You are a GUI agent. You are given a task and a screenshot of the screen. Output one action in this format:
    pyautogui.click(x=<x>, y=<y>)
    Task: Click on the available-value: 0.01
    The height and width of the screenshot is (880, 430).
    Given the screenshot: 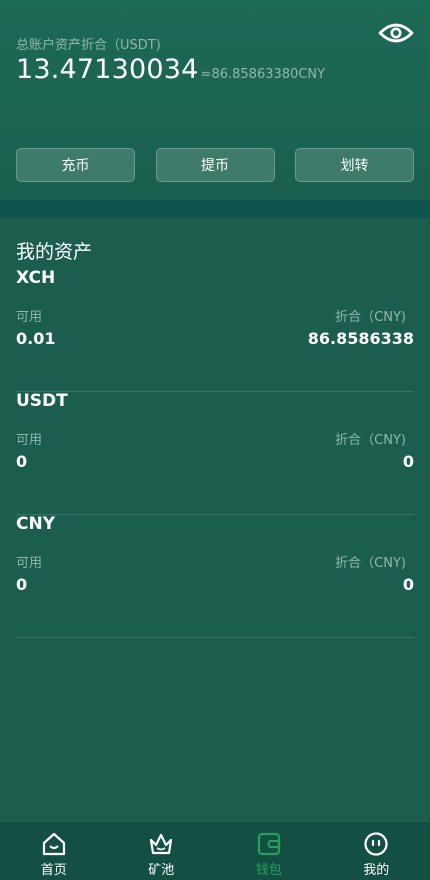 What is the action you would take?
    pyautogui.click(x=36, y=338)
    